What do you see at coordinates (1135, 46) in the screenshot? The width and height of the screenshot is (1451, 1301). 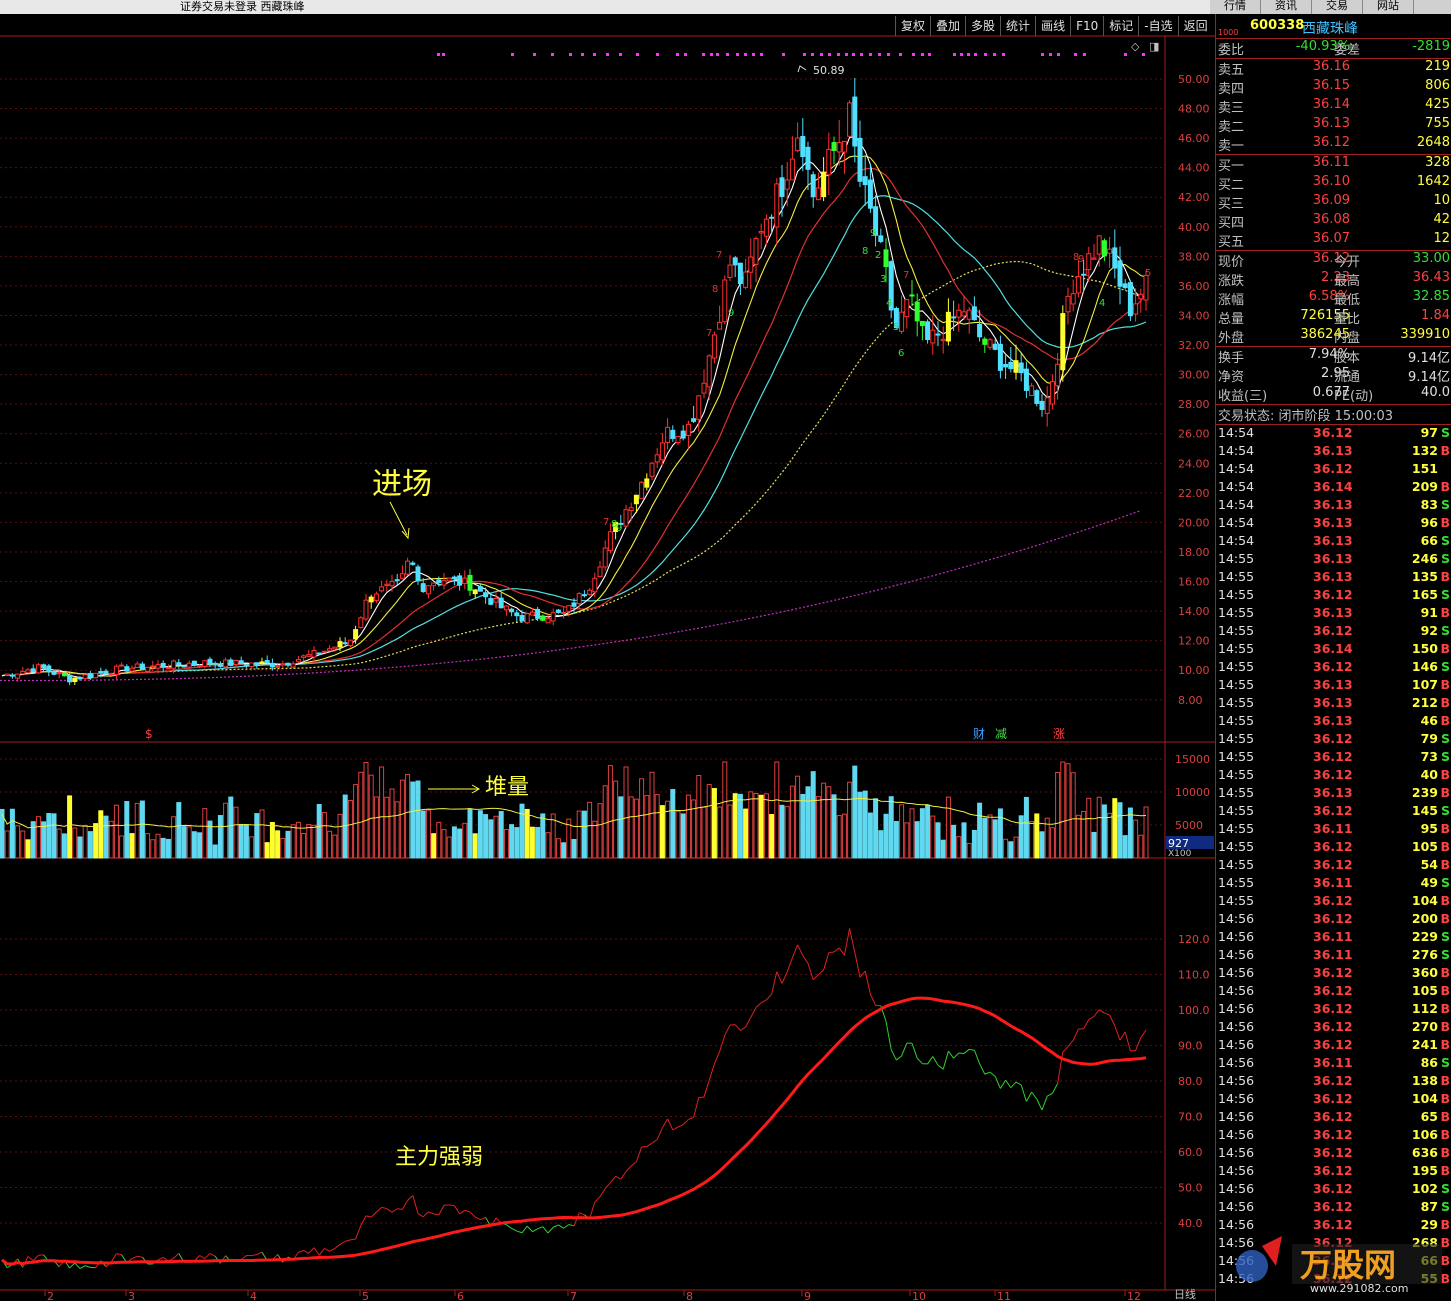 I see `diamond-icon: ◇` at bounding box center [1135, 46].